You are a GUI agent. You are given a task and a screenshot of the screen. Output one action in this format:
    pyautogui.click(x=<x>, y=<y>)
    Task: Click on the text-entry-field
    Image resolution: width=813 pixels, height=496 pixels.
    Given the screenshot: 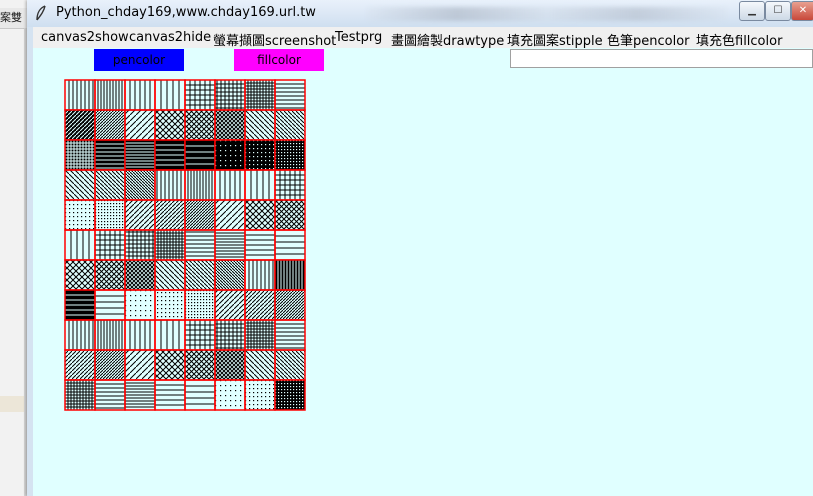 What is the action you would take?
    pyautogui.click(x=661, y=58)
    